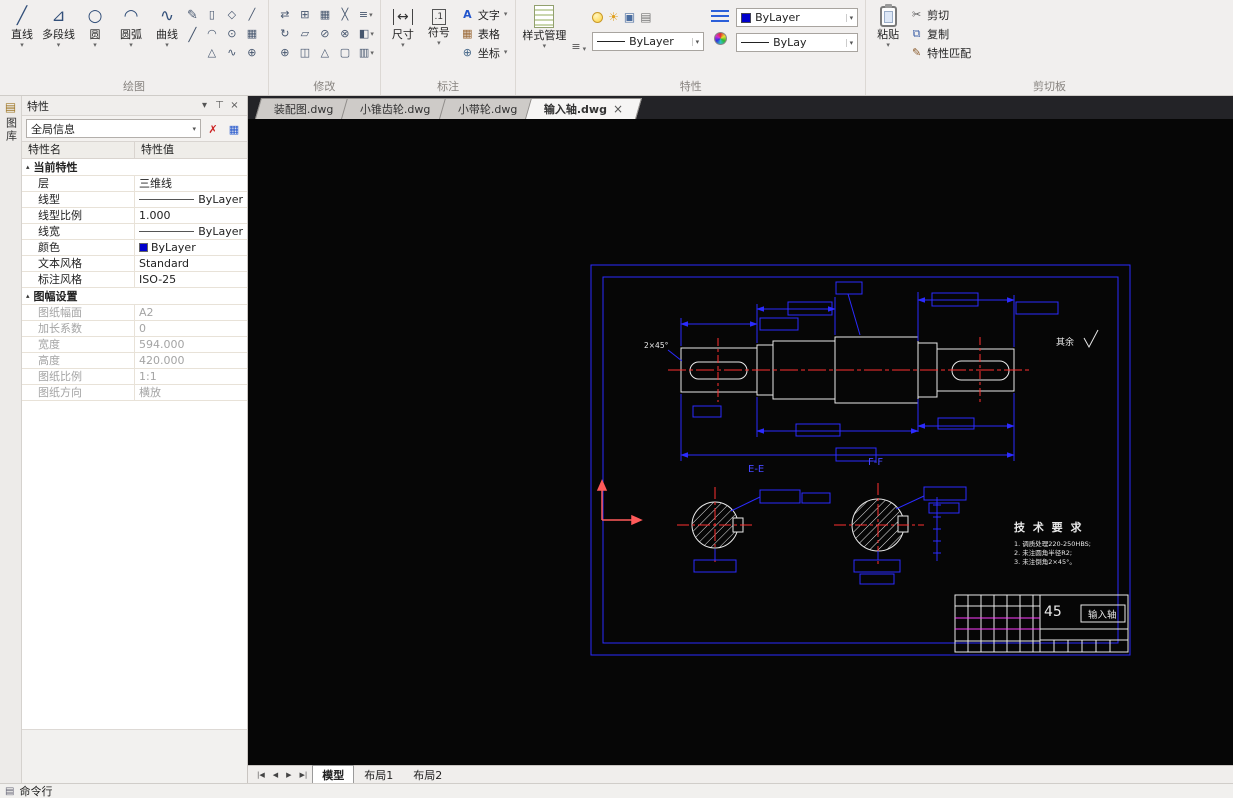 This screenshot has height=798, width=1233. What do you see at coordinates (219, 105) in the screenshot?
I see `pin-icon: ⊤` at bounding box center [219, 105].